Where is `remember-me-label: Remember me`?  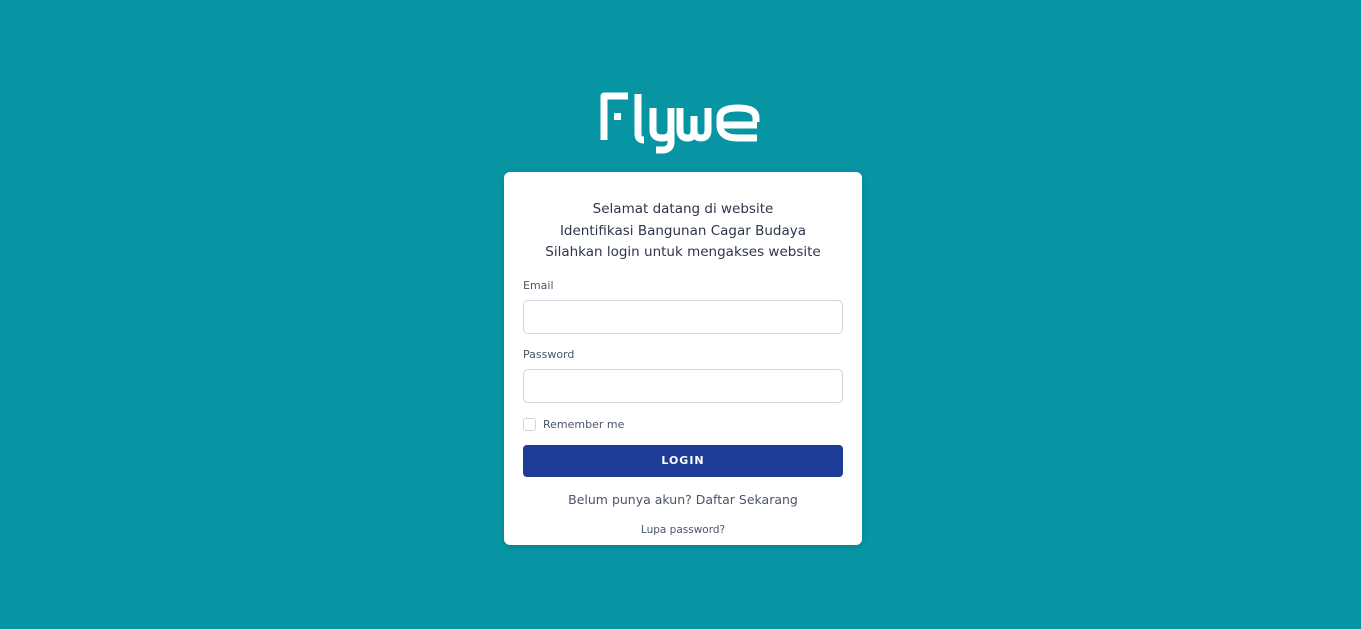
remember-me-label: Remember me is located at coordinates (584, 424).